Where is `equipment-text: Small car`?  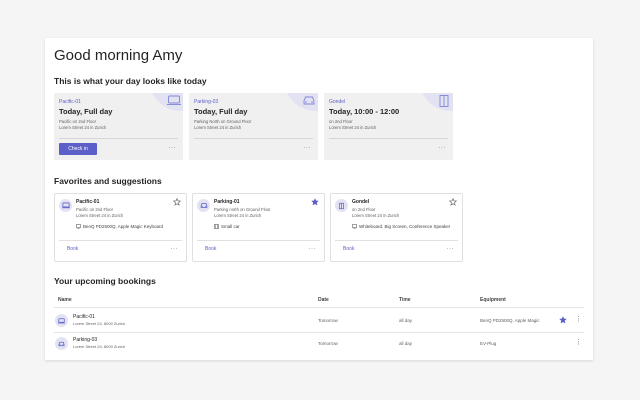 equipment-text: Small car is located at coordinates (230, 226).